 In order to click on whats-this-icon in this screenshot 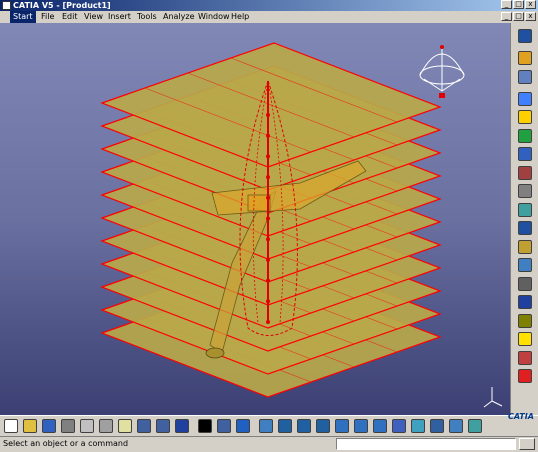, I will do `click(182, 426)`.